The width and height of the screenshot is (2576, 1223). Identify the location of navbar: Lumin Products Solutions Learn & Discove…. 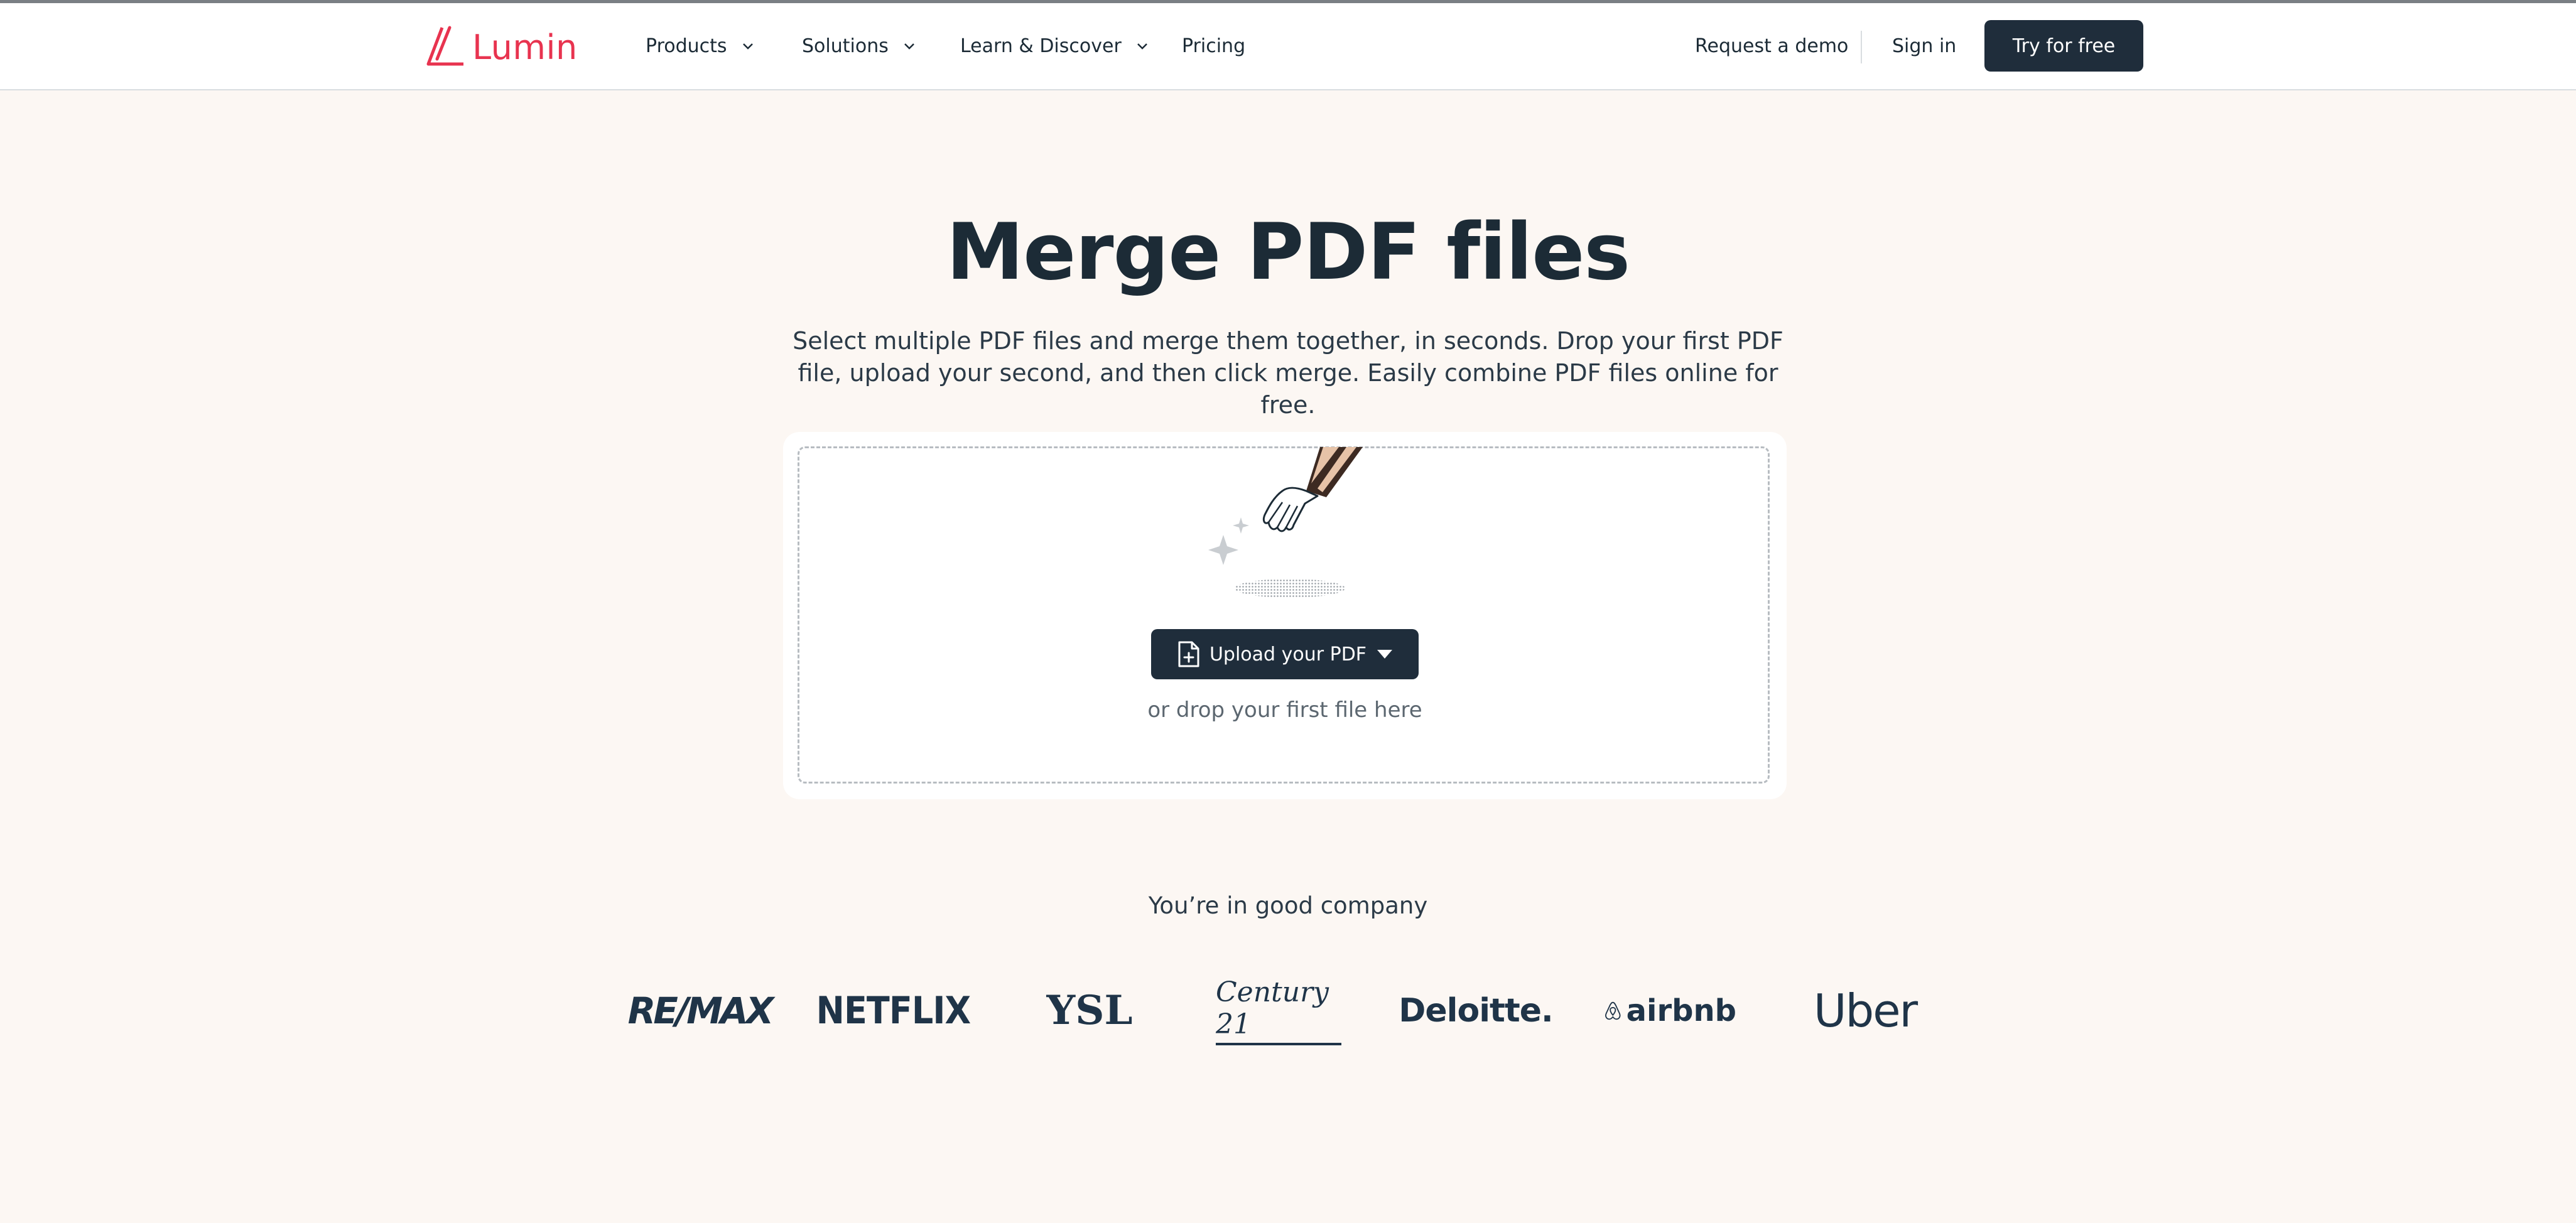
(1288, 46).